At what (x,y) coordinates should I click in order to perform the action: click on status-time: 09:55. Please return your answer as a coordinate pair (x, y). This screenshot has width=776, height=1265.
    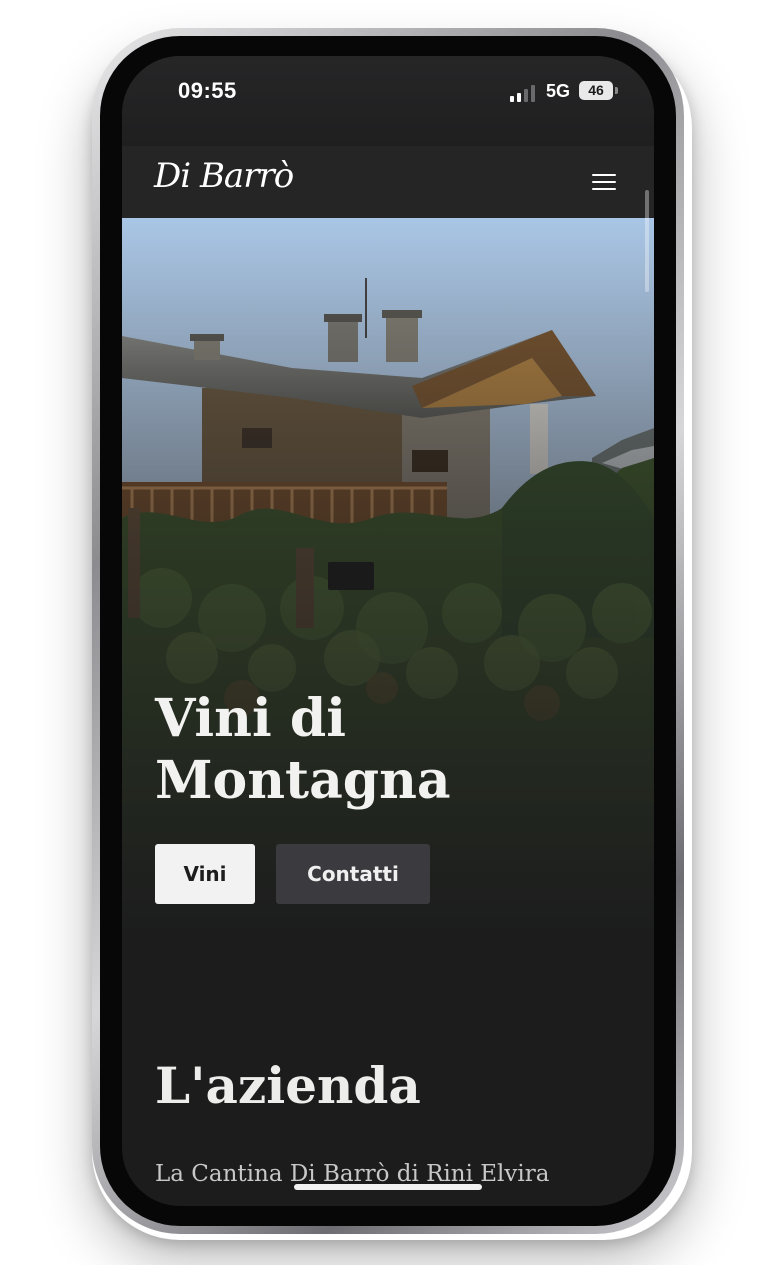
    Looking at the image, I should click on (207, 90).